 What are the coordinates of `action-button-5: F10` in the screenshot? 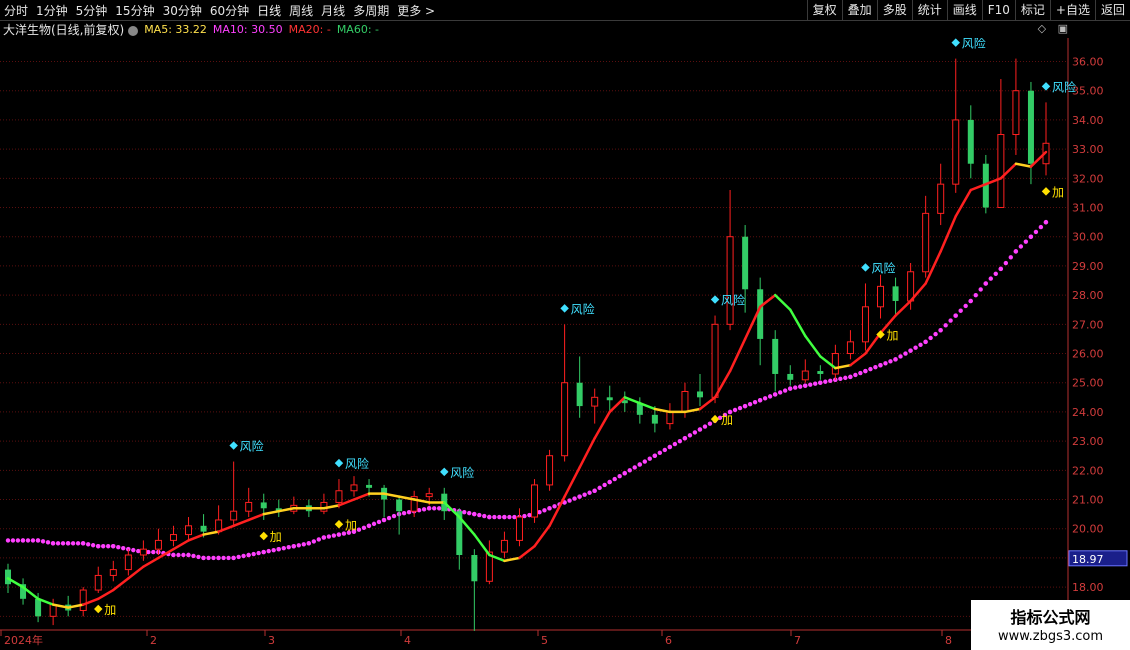 It's located at (998, 10).